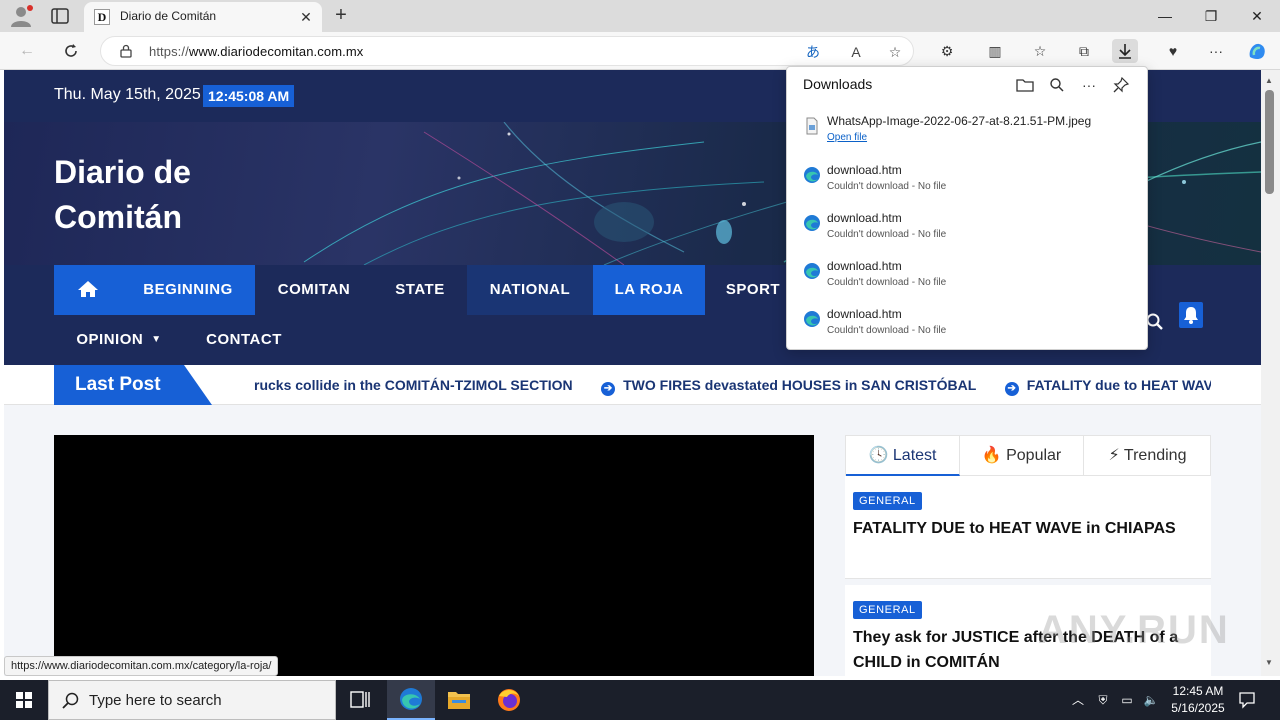 This screenshot has height=725, width=1280. I want to click on restore-button: ❐, so click(1211, 16).